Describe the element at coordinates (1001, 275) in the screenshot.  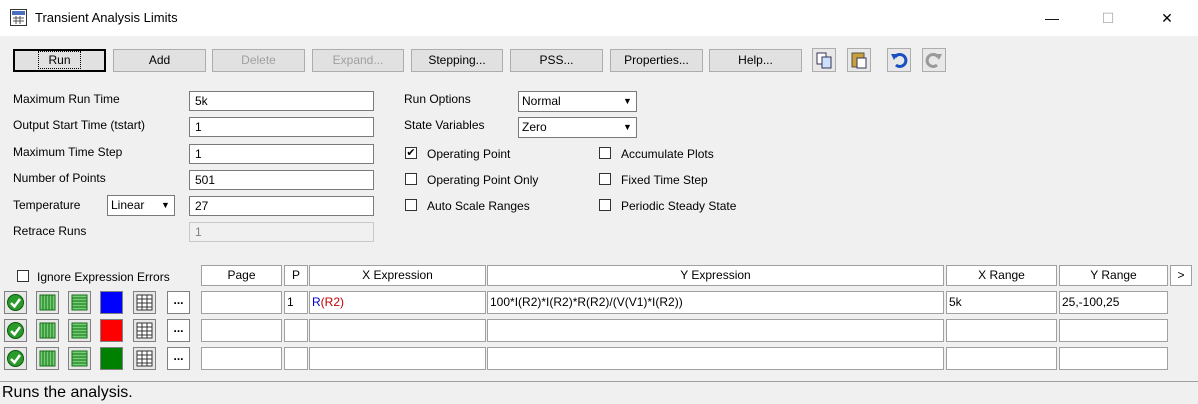
I see `x-range-header: X Range` at that location.